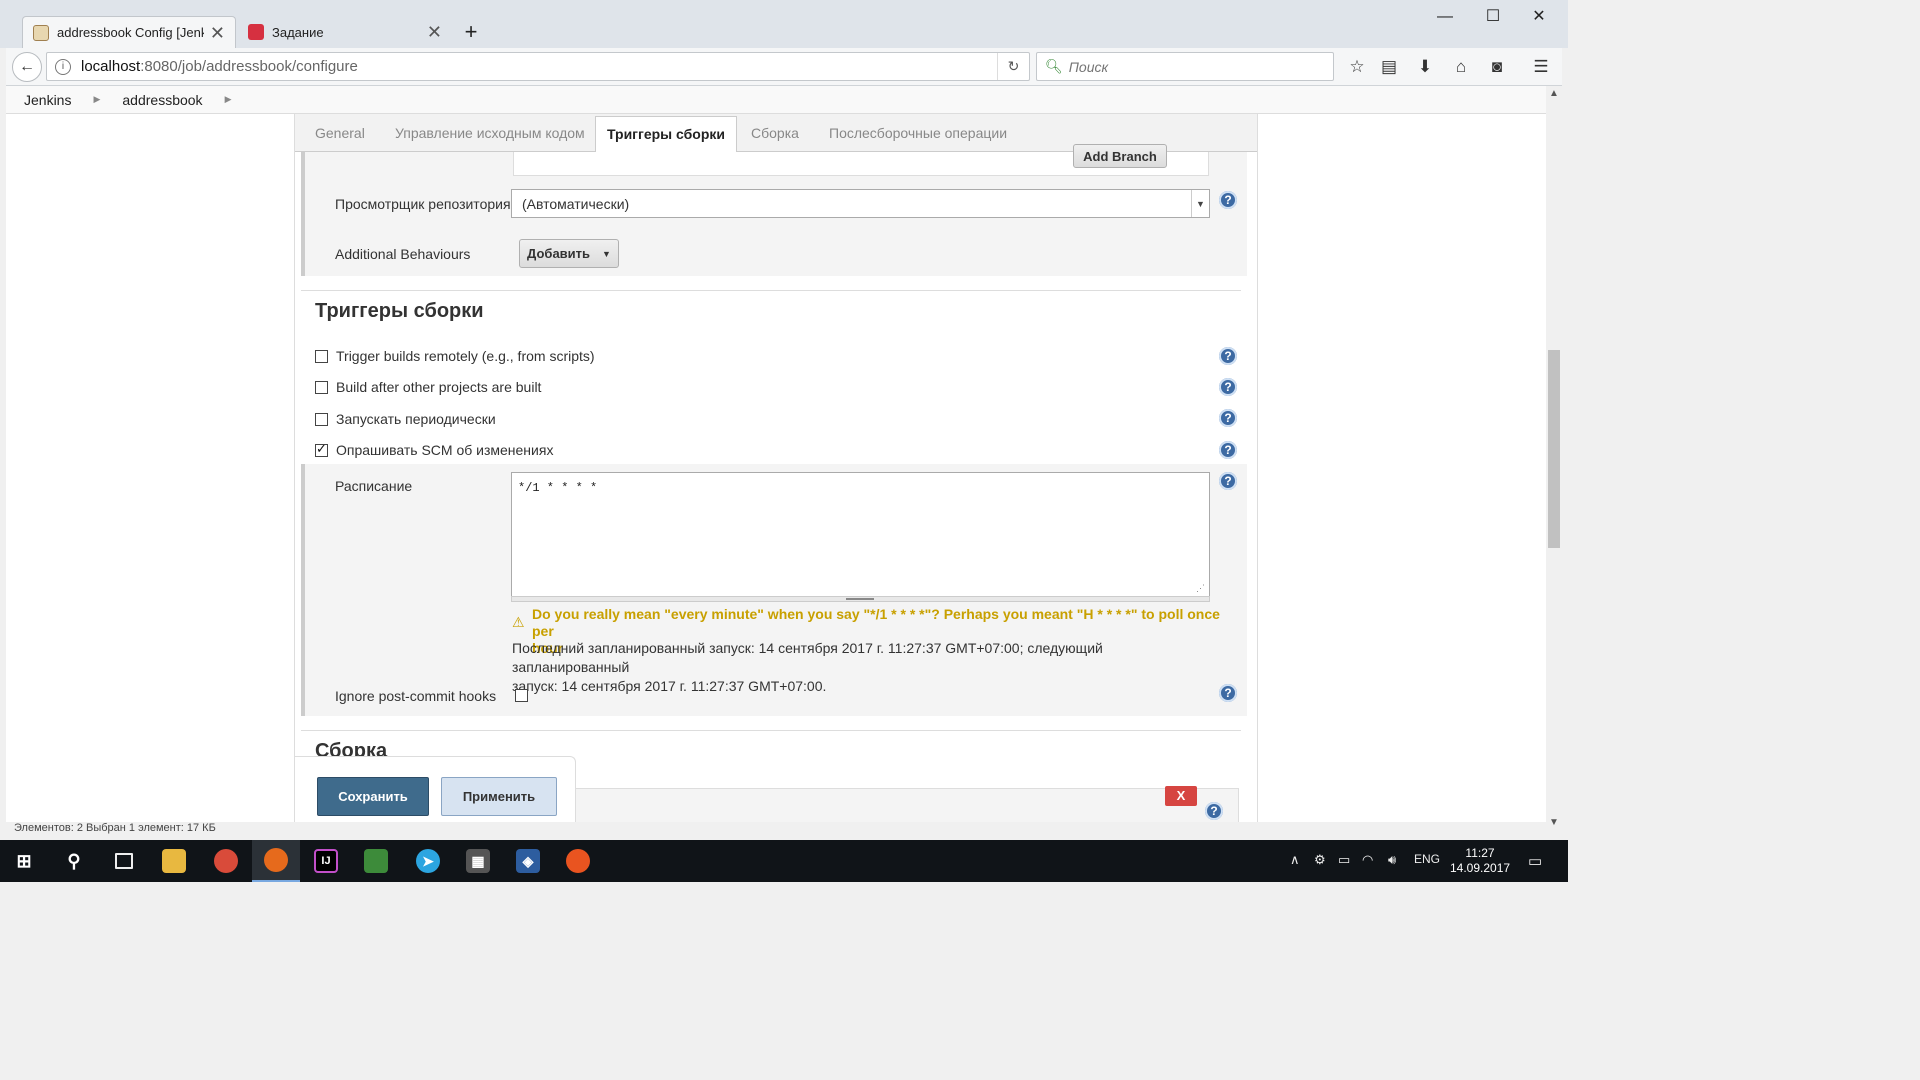 The height and width of the screenshot is (1080, 1920). What do you see at coordinates (1357, 67) in the screenshot?
I see `bookmark-star-icon: ☆` at bounding box center [1357, 67].